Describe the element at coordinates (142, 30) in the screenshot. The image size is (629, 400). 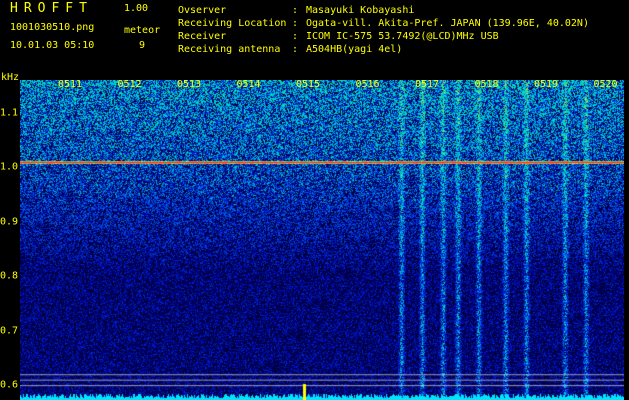
I see `meteor-label: meteor` at that location.